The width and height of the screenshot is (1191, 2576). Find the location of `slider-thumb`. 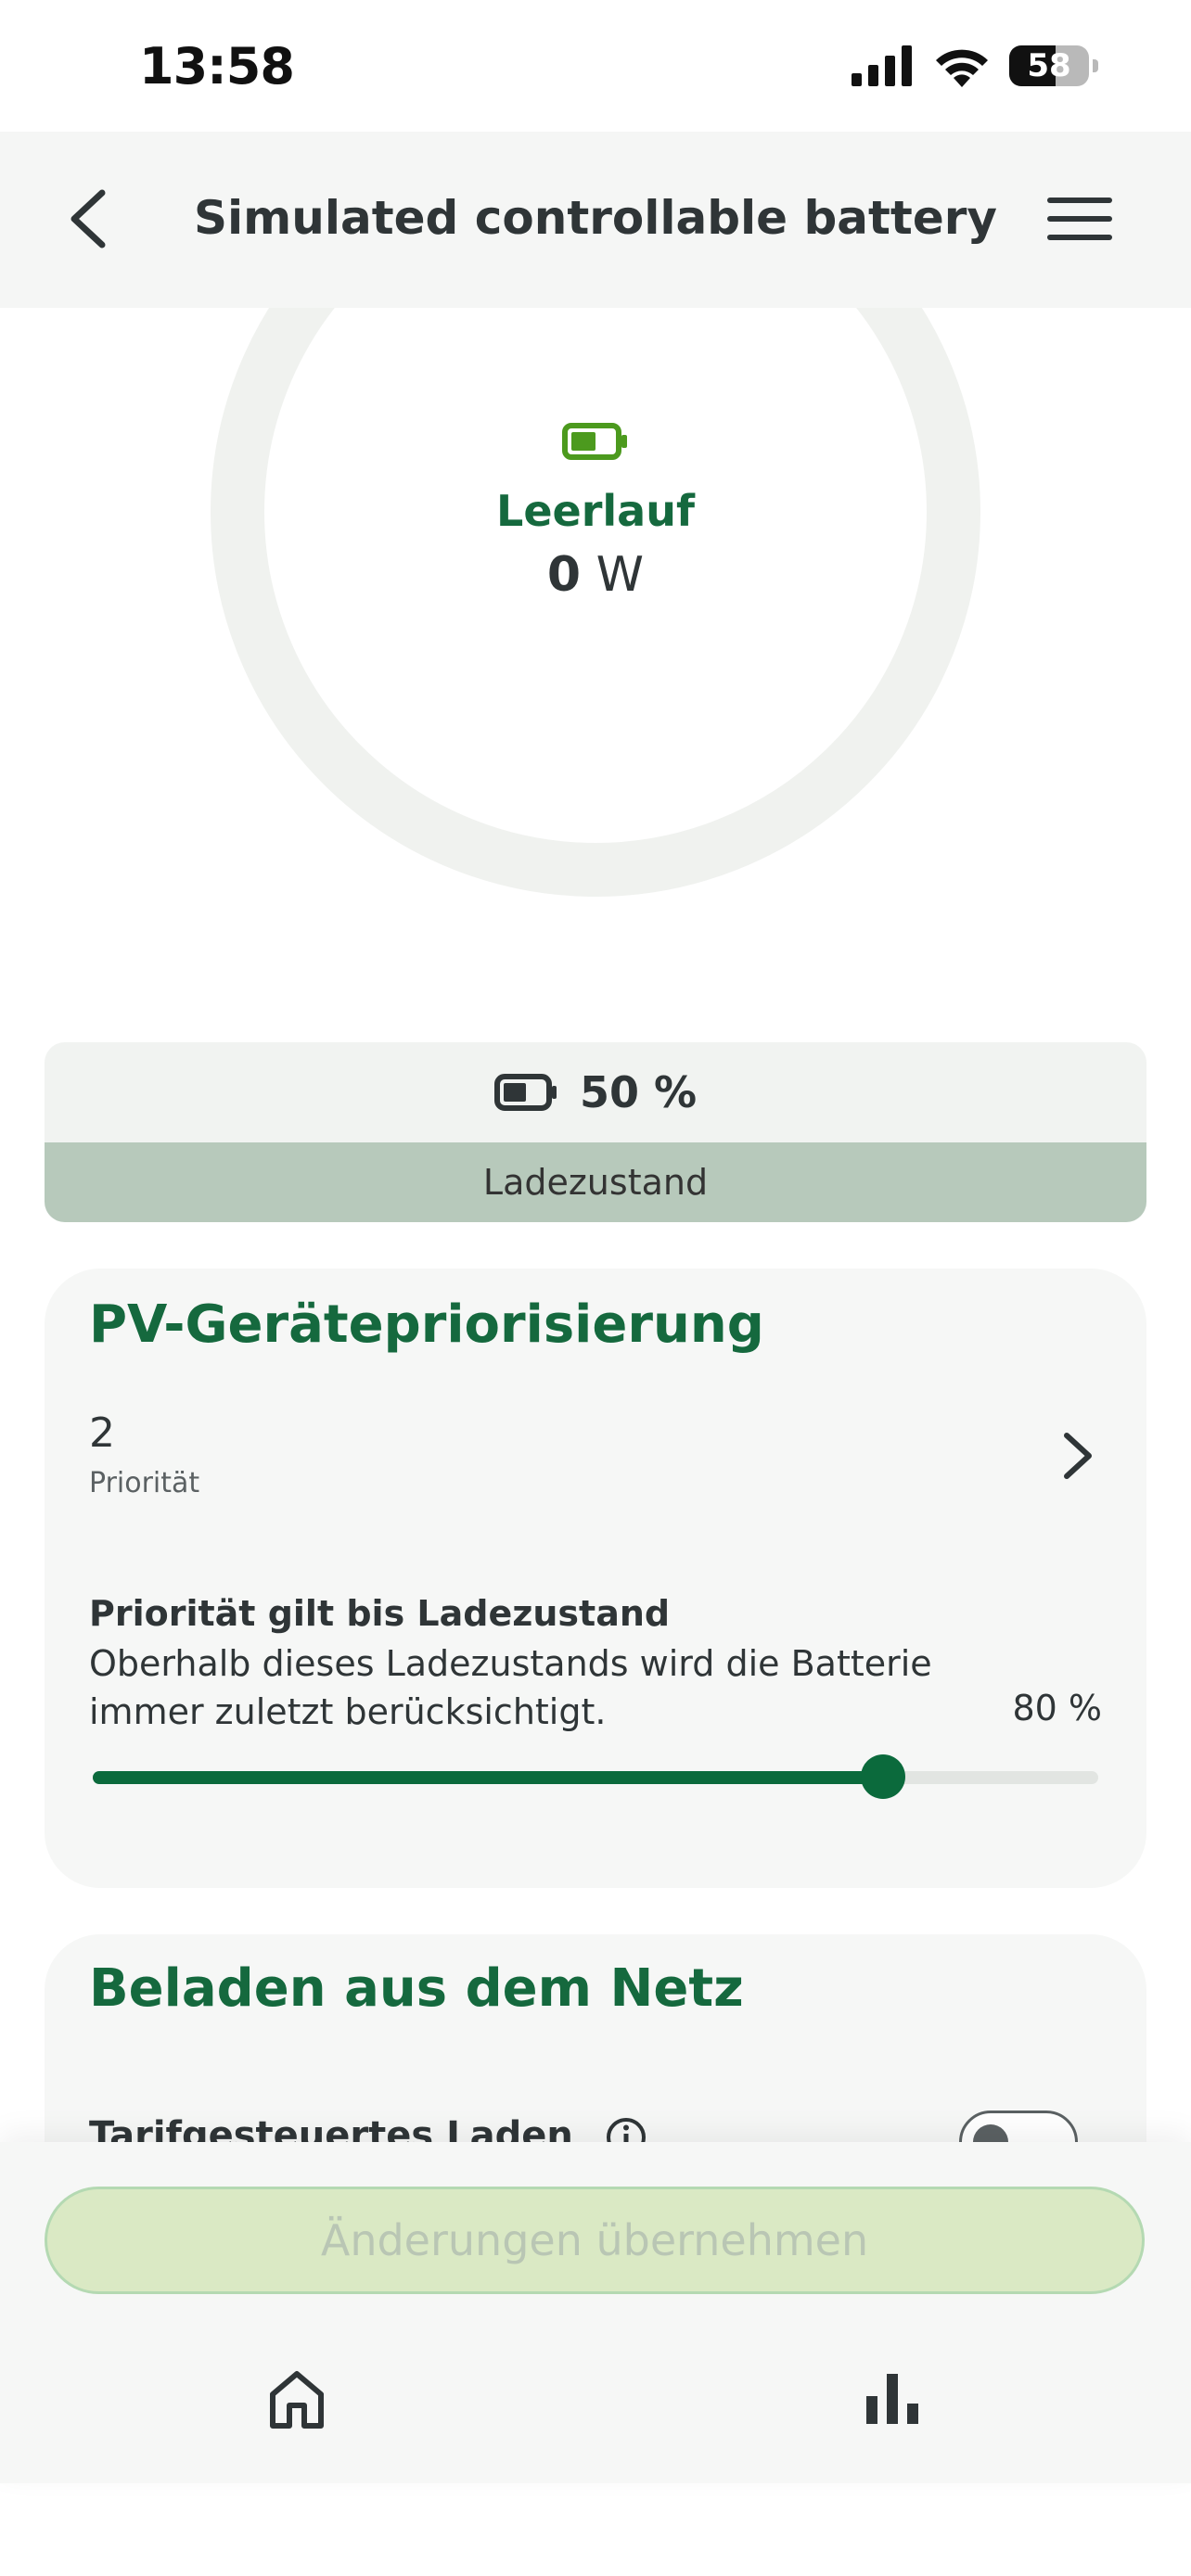

slider-thumb is located at coordinates (883, 1776).